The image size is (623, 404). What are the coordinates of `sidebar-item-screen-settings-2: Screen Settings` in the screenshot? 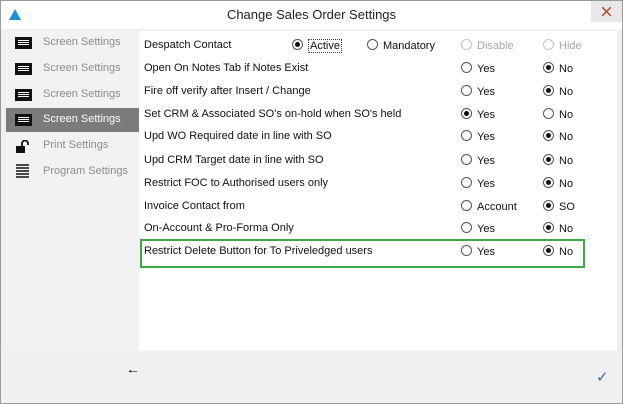 It's located at (72, 69).